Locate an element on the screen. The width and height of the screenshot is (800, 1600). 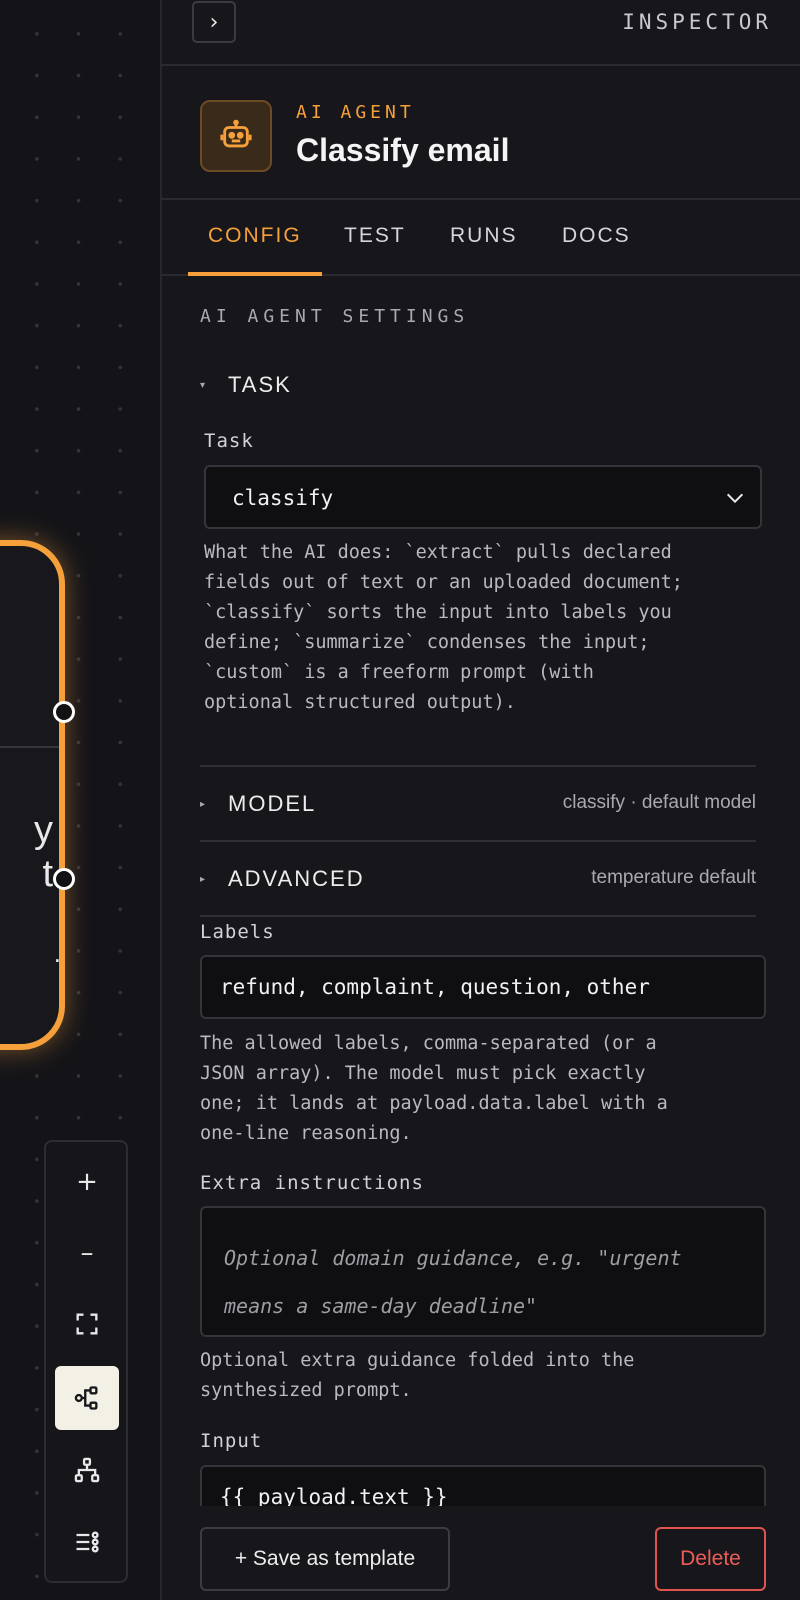
fit-view-icon is located at coordinates (87, 1324).